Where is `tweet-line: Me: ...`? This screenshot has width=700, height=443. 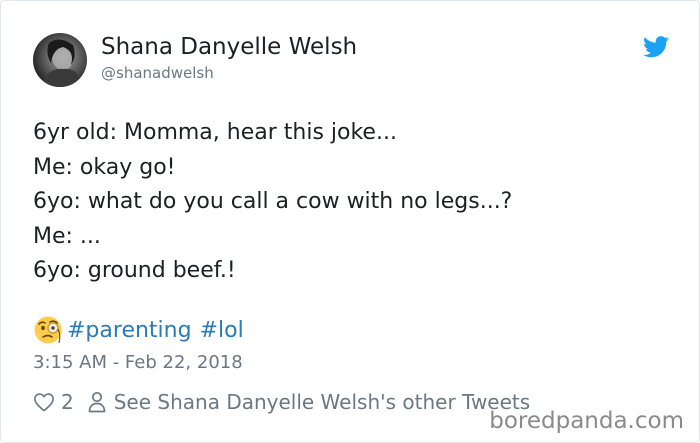 tweet-line: Me: ... is located at coordinates (67, 236).